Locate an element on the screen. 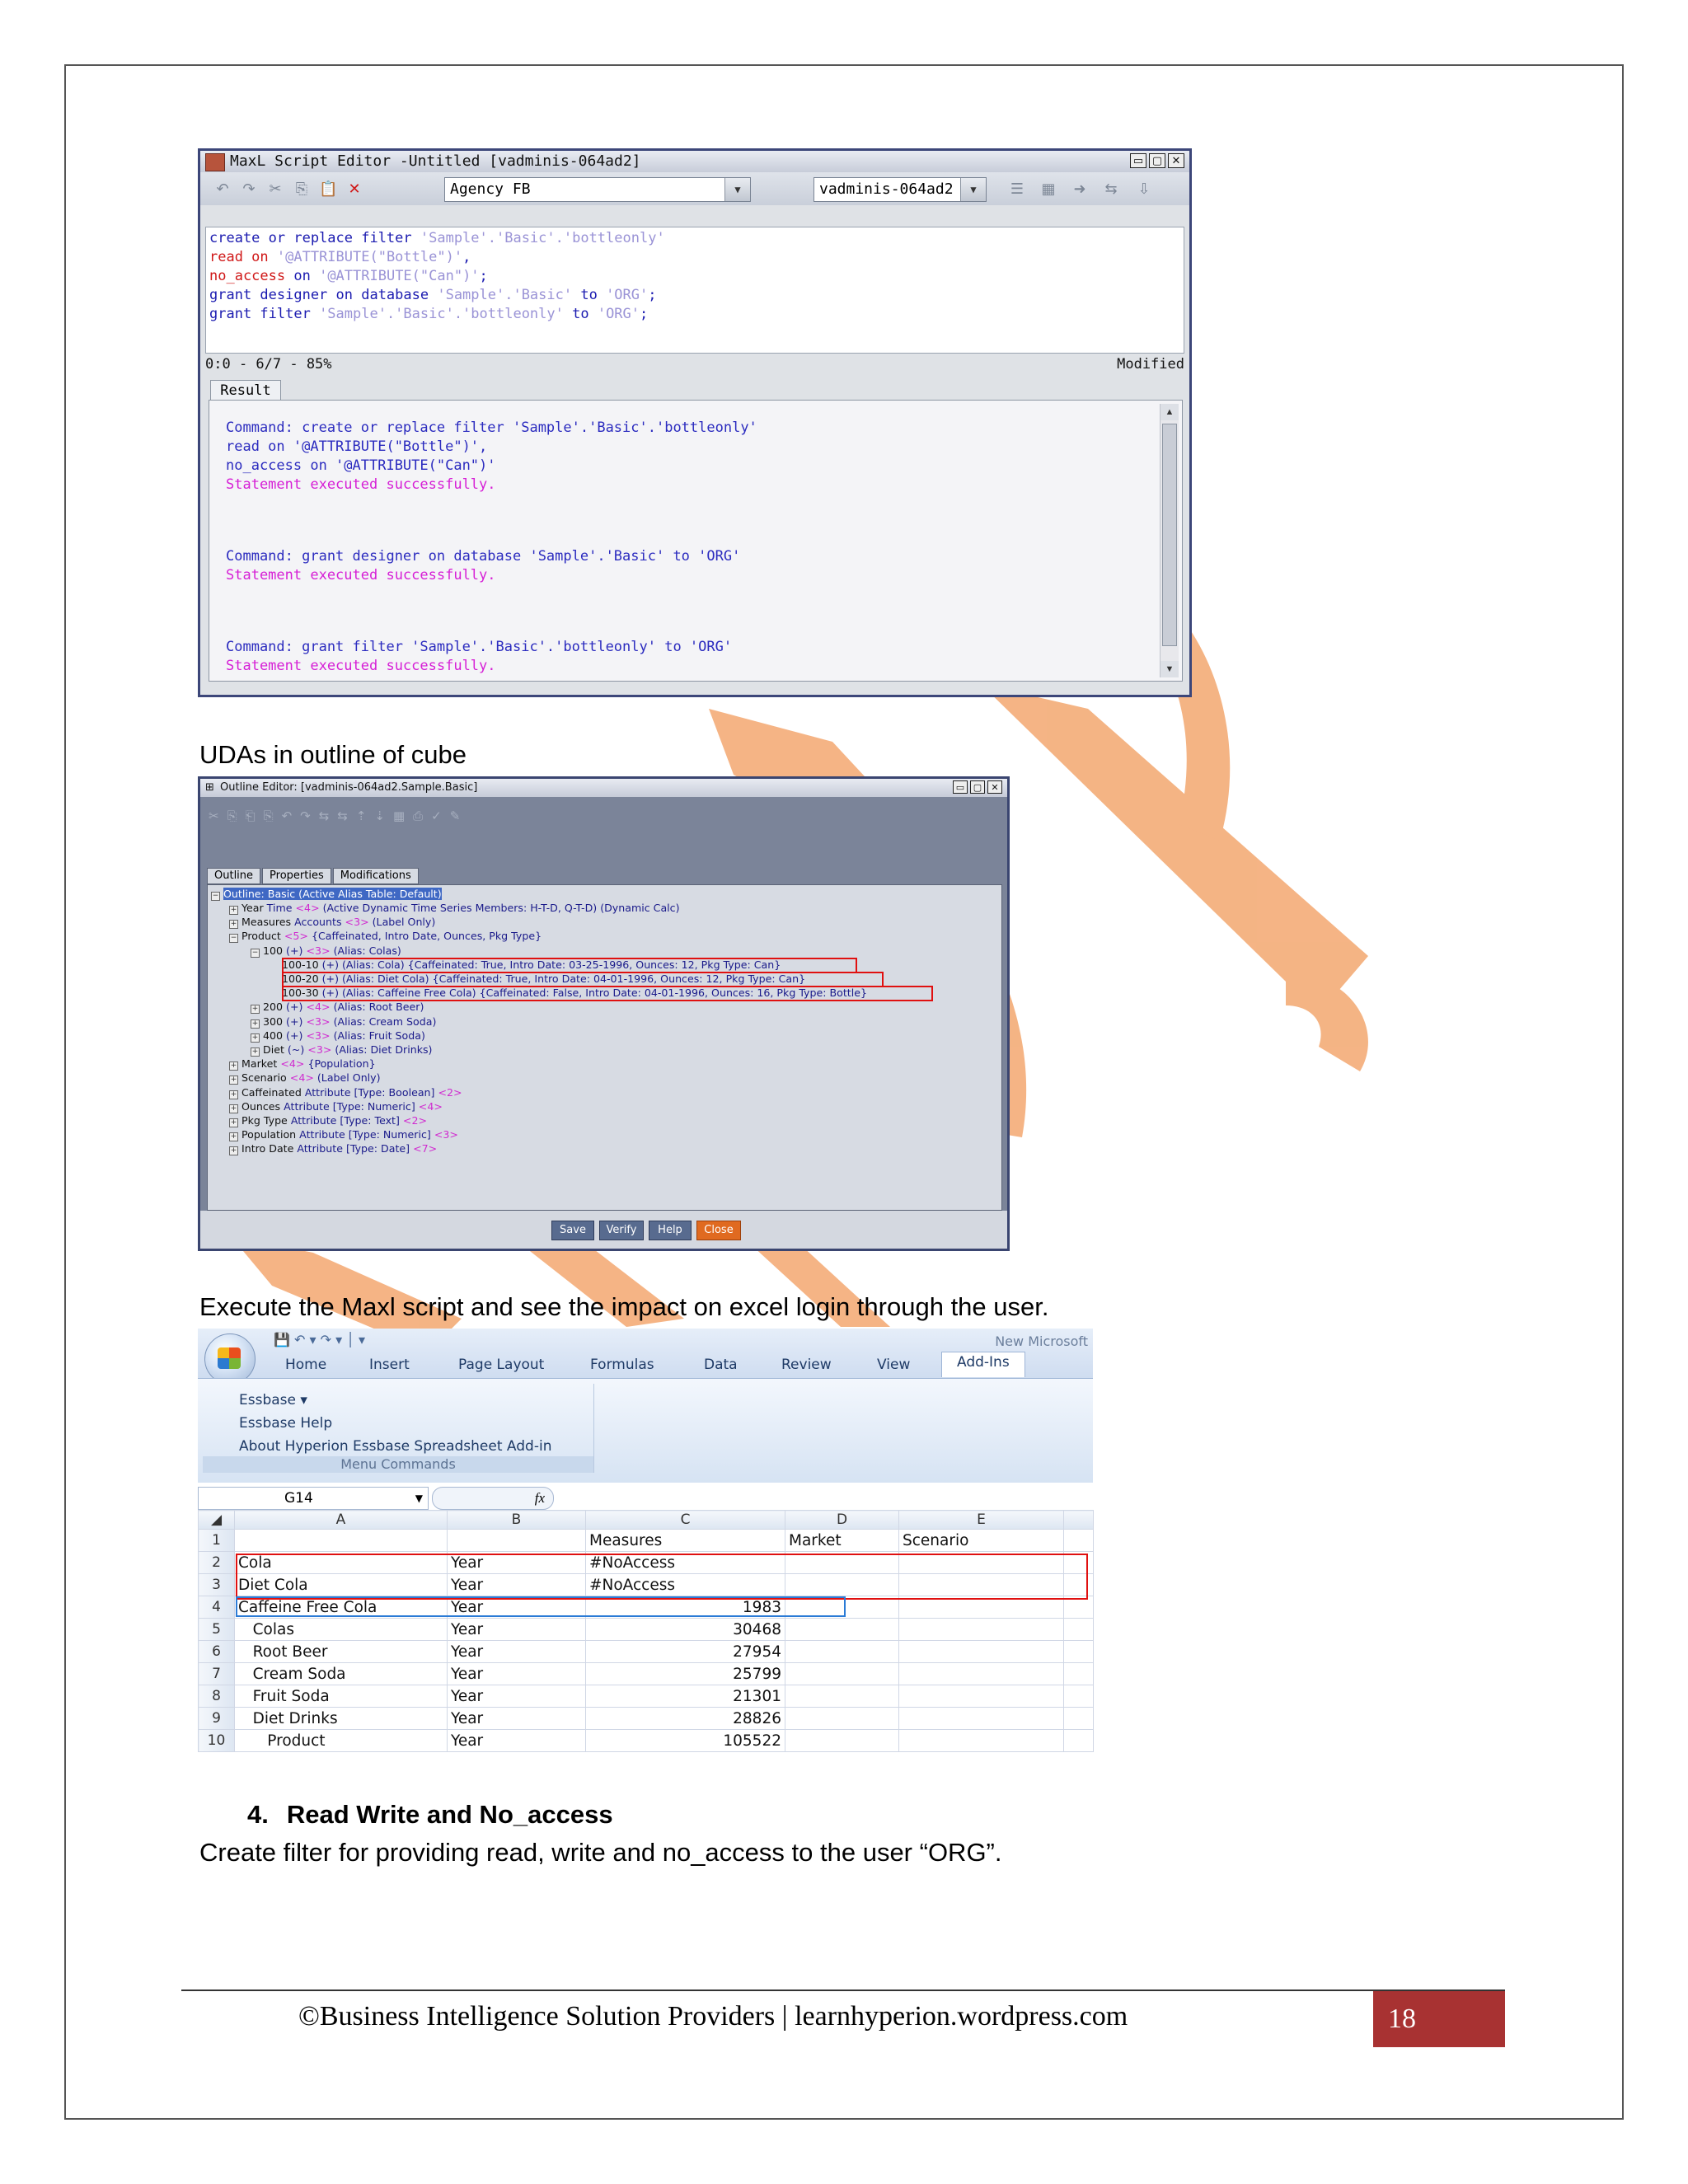 The width and height of the screenshot is (1688, 2184). close-button: Close is located at coordinates (719, 1230).